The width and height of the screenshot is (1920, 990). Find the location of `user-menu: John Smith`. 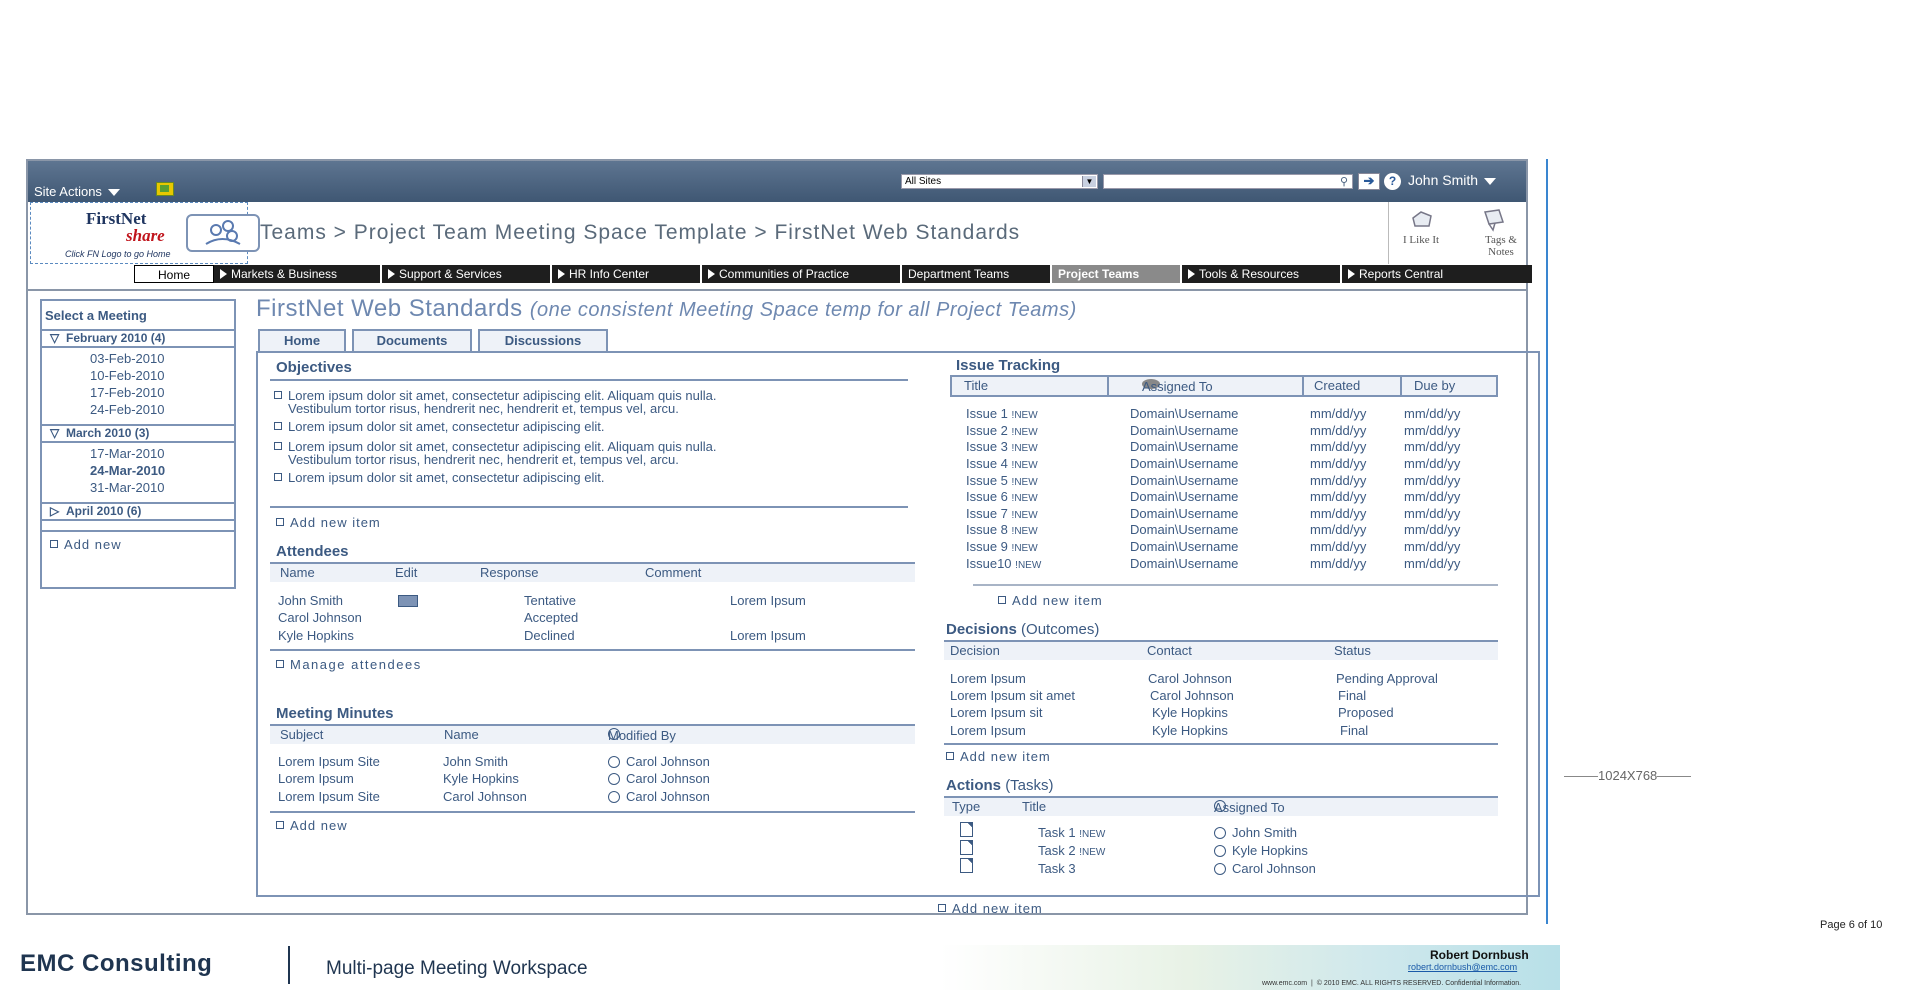

user-menu: John Smith is located at coordinates (1452, 180).